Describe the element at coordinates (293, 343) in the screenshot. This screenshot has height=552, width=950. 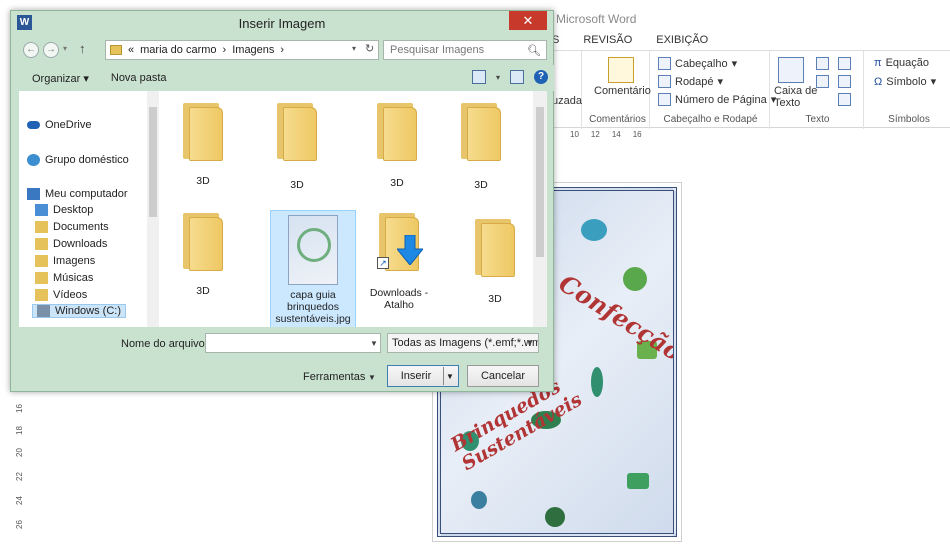
I see `file-name-input` at that location.